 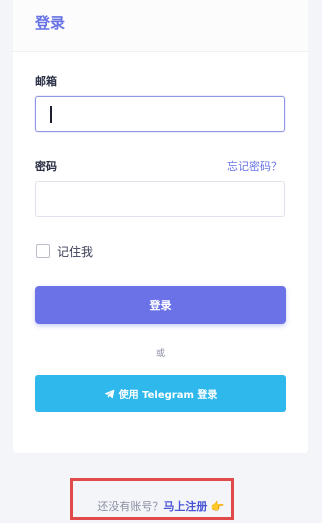 What do you see at coordinates (185, 506) in the screenshot?
I see `signup-link: 马上注册` at bounding box center [185, 506].